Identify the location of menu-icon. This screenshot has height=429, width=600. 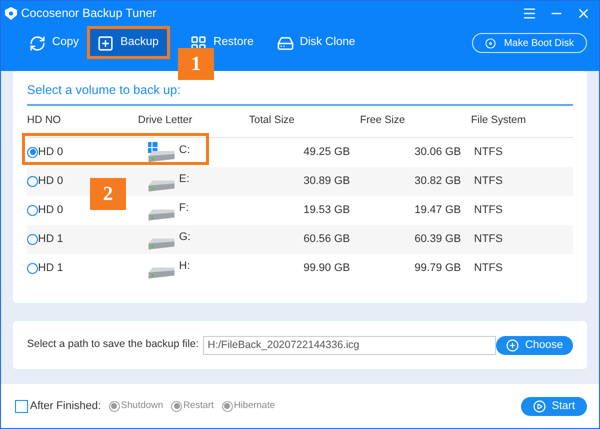
(529, 13).